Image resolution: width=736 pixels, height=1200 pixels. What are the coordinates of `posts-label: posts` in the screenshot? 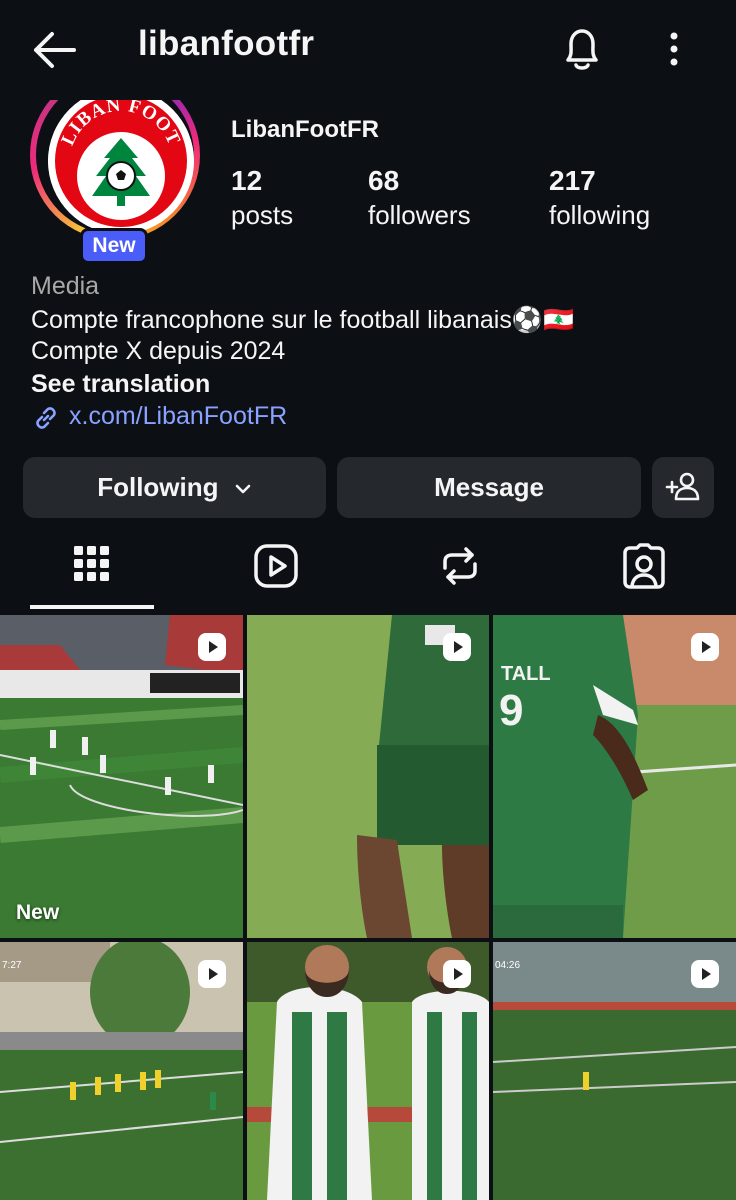 It's located at (262, 215).